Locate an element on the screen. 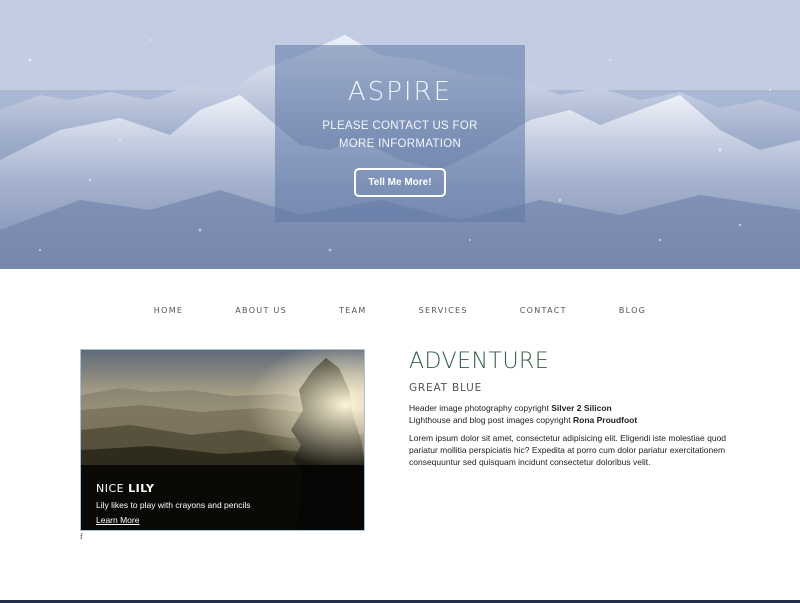 The height and width of the screenshot is (603, 800). learn-more-link: Learn More is located at coordinates (117, 520).